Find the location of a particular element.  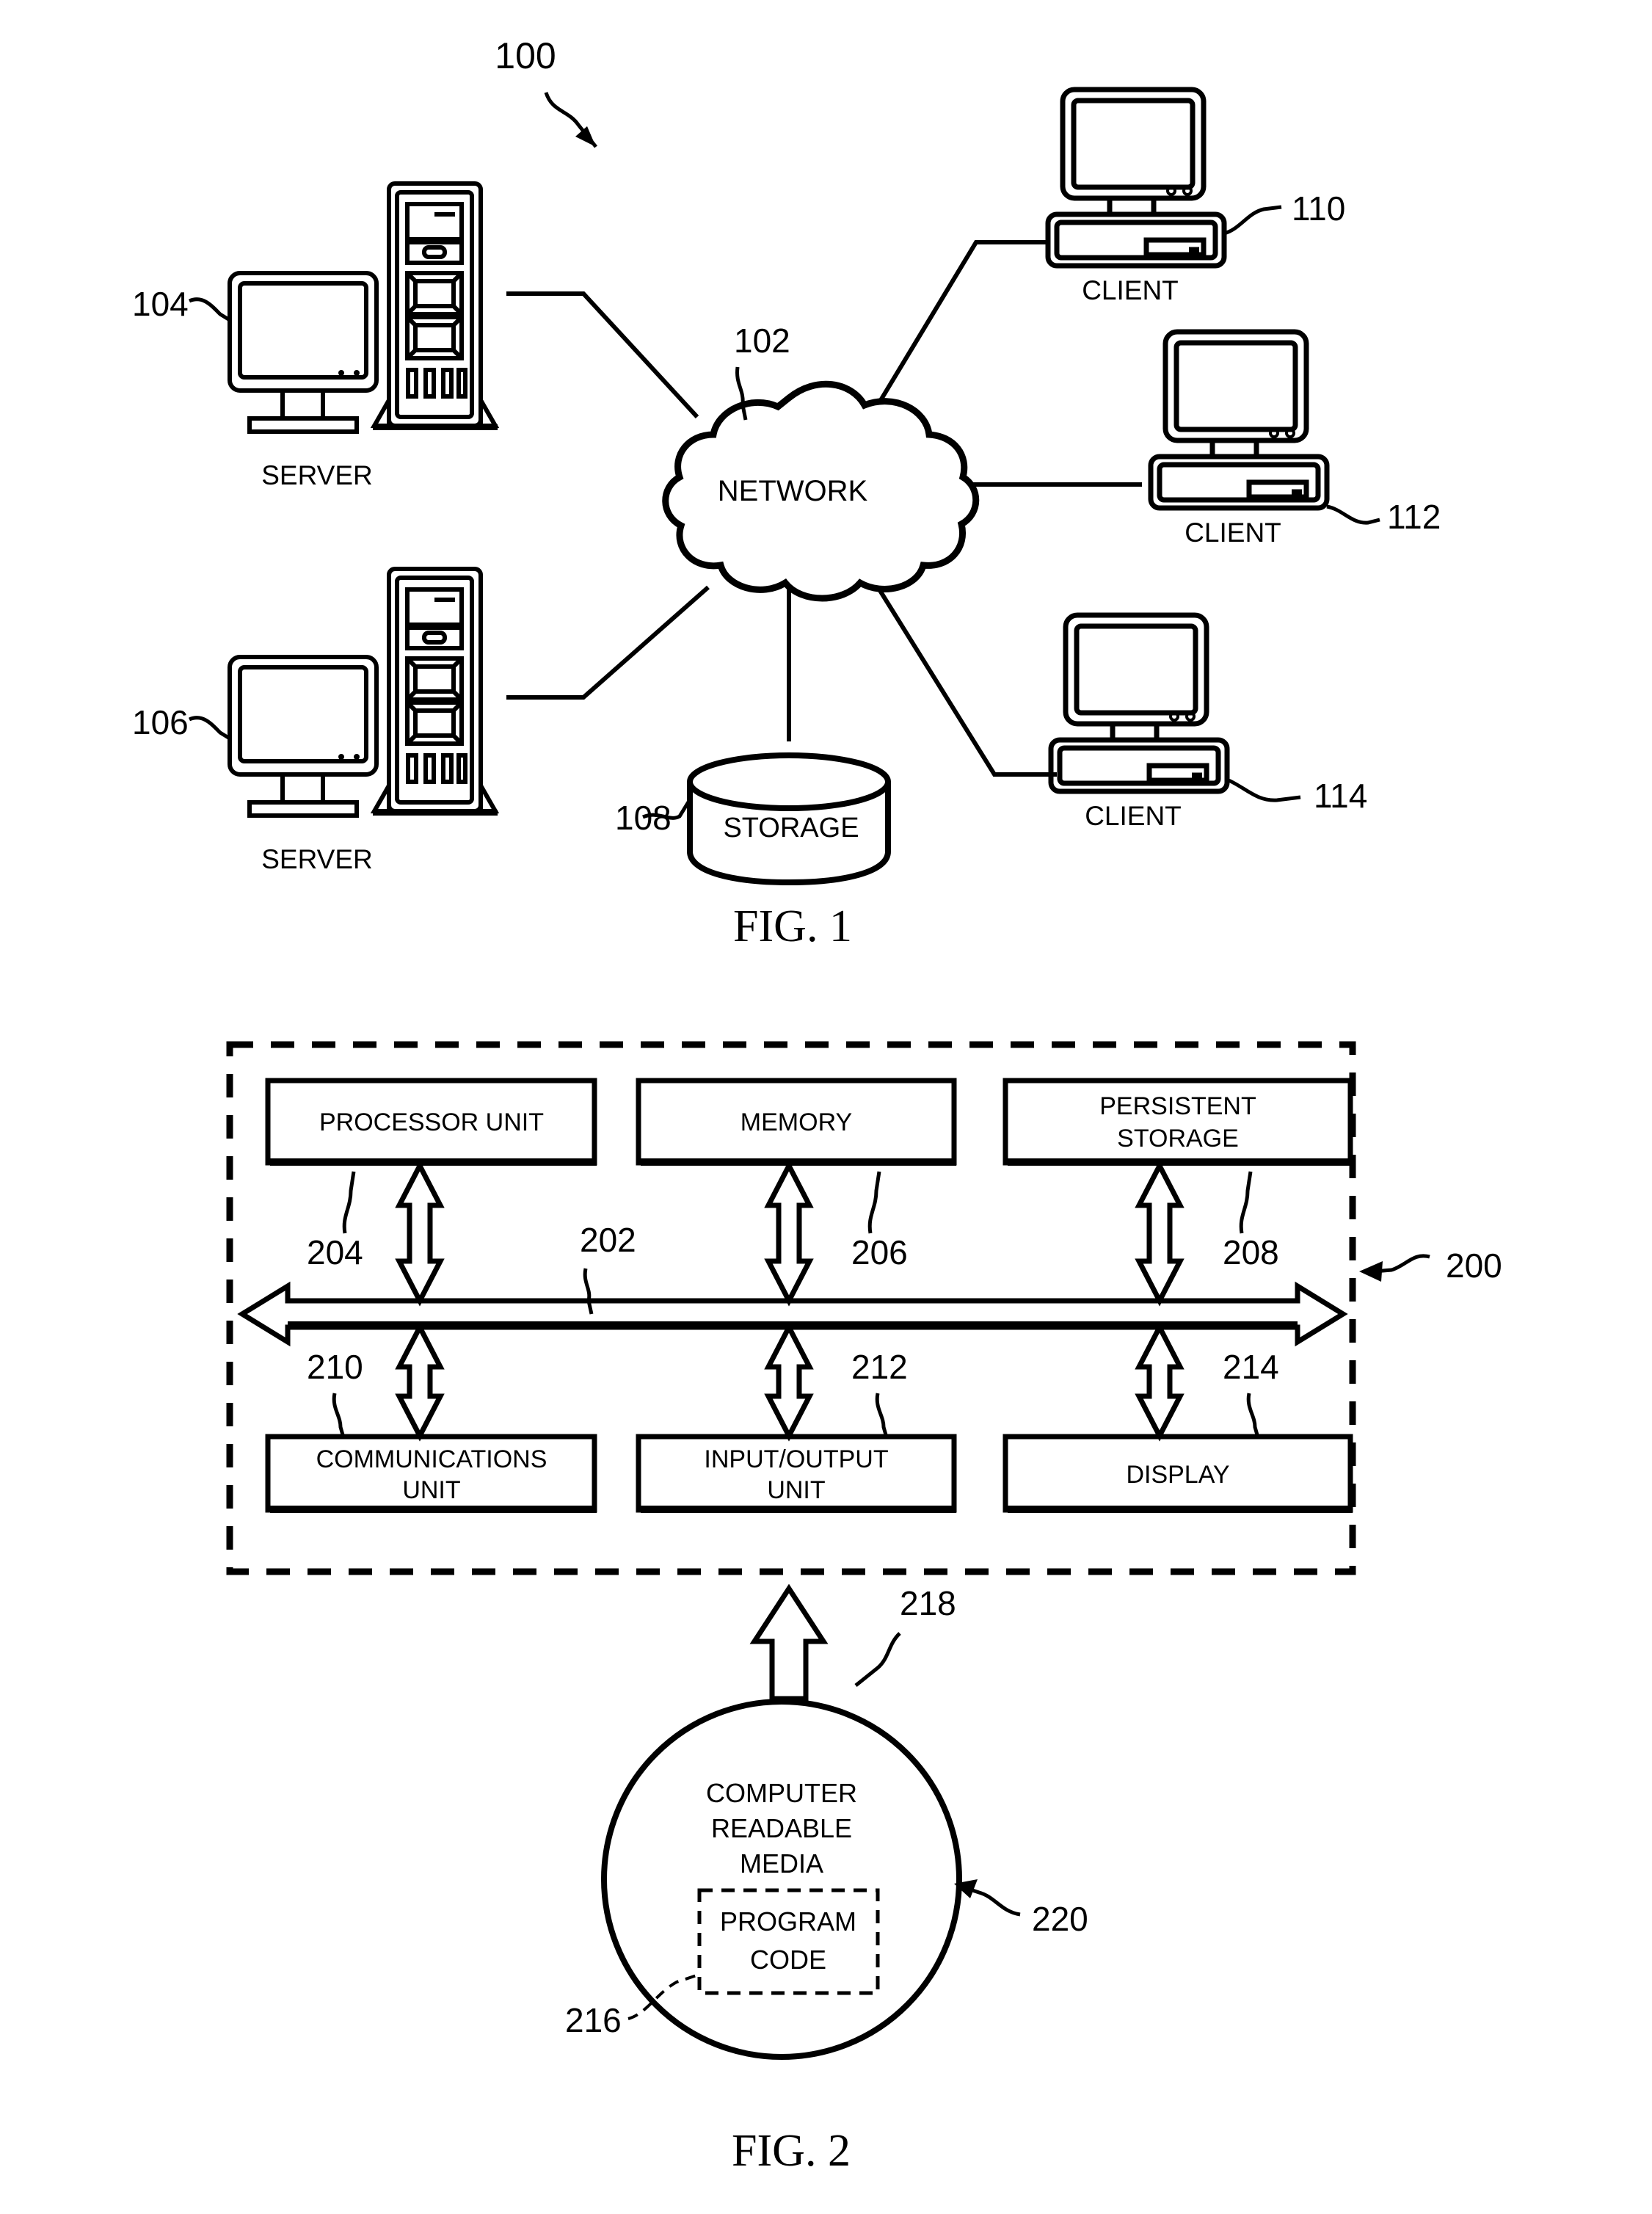

program-code-label-line2: CODE is located at coordinates (788, 1960).